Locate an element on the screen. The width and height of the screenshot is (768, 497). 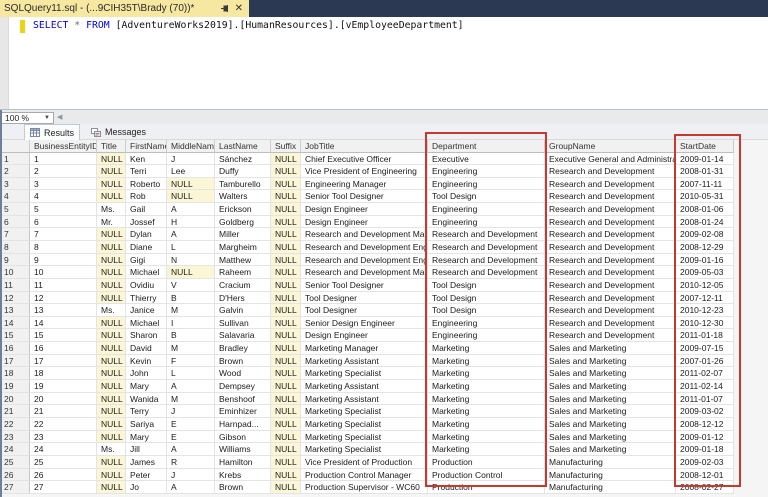
grid-cell: 7 is located at coordinates (63, 234).